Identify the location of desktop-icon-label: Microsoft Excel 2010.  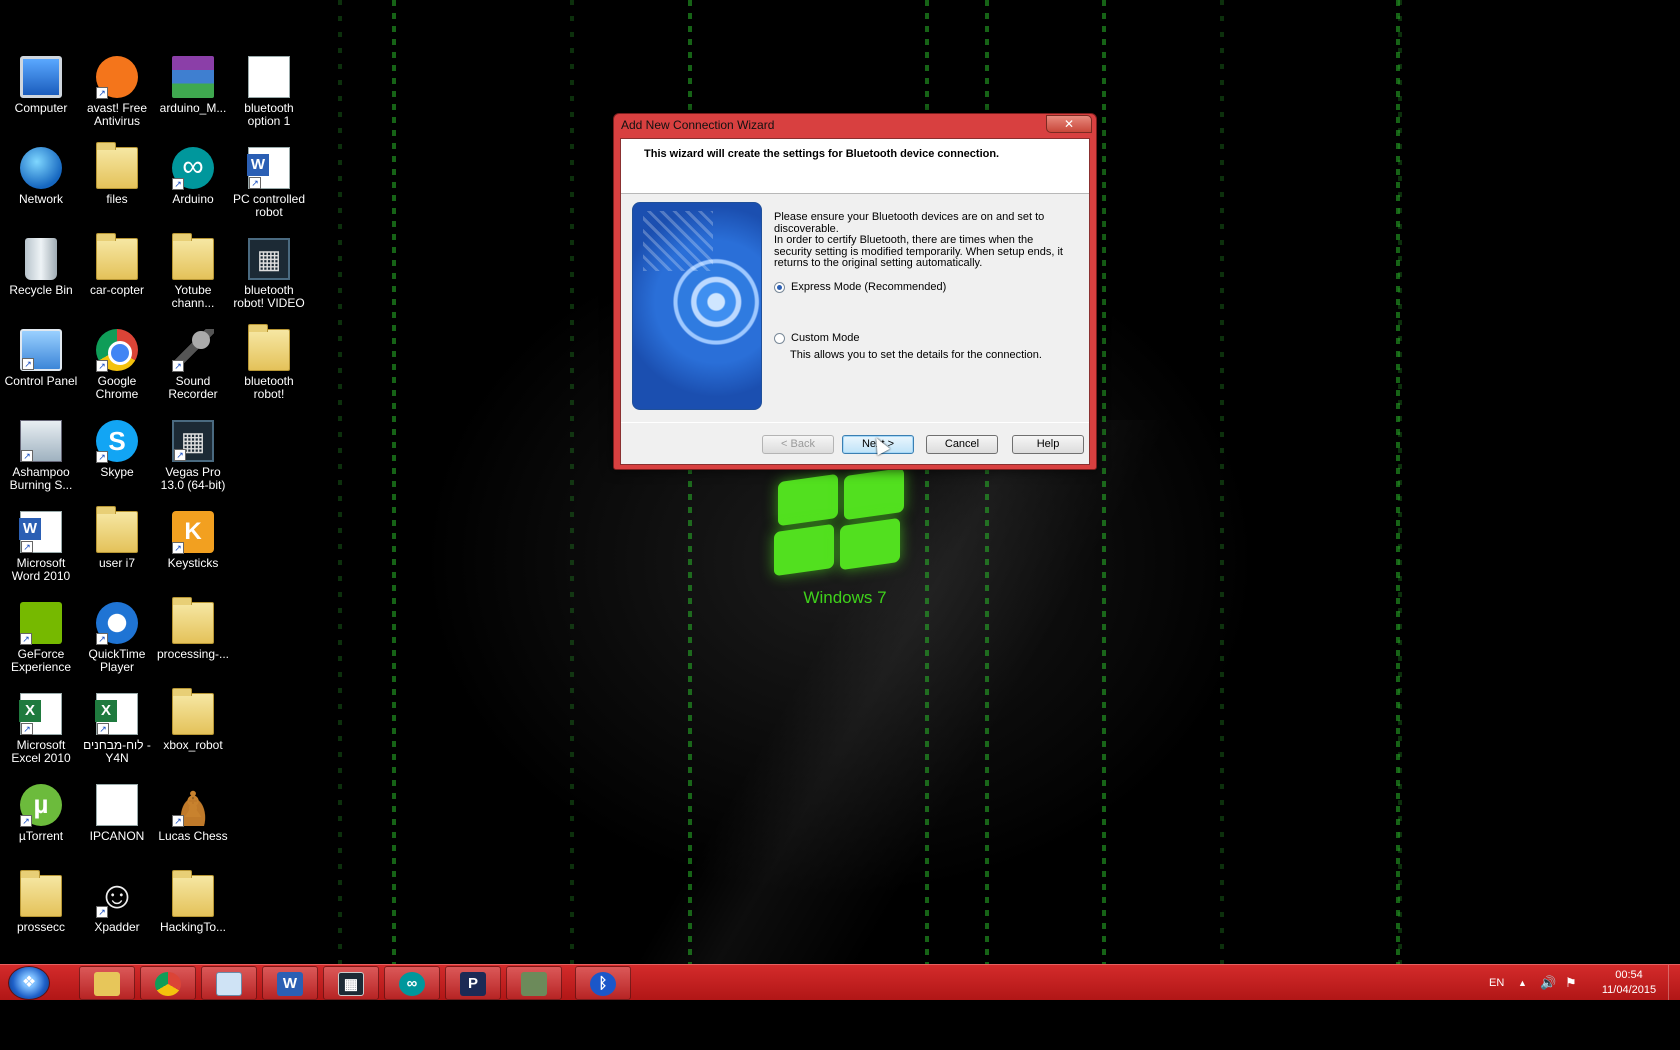
(41, 751).